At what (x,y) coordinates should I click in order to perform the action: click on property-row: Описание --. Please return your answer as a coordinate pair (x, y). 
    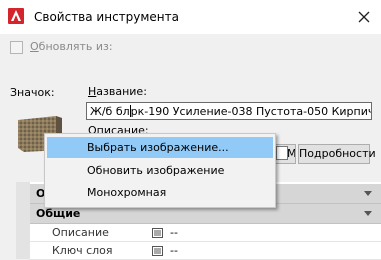
    Looking at the image, I should click on (205, 233).